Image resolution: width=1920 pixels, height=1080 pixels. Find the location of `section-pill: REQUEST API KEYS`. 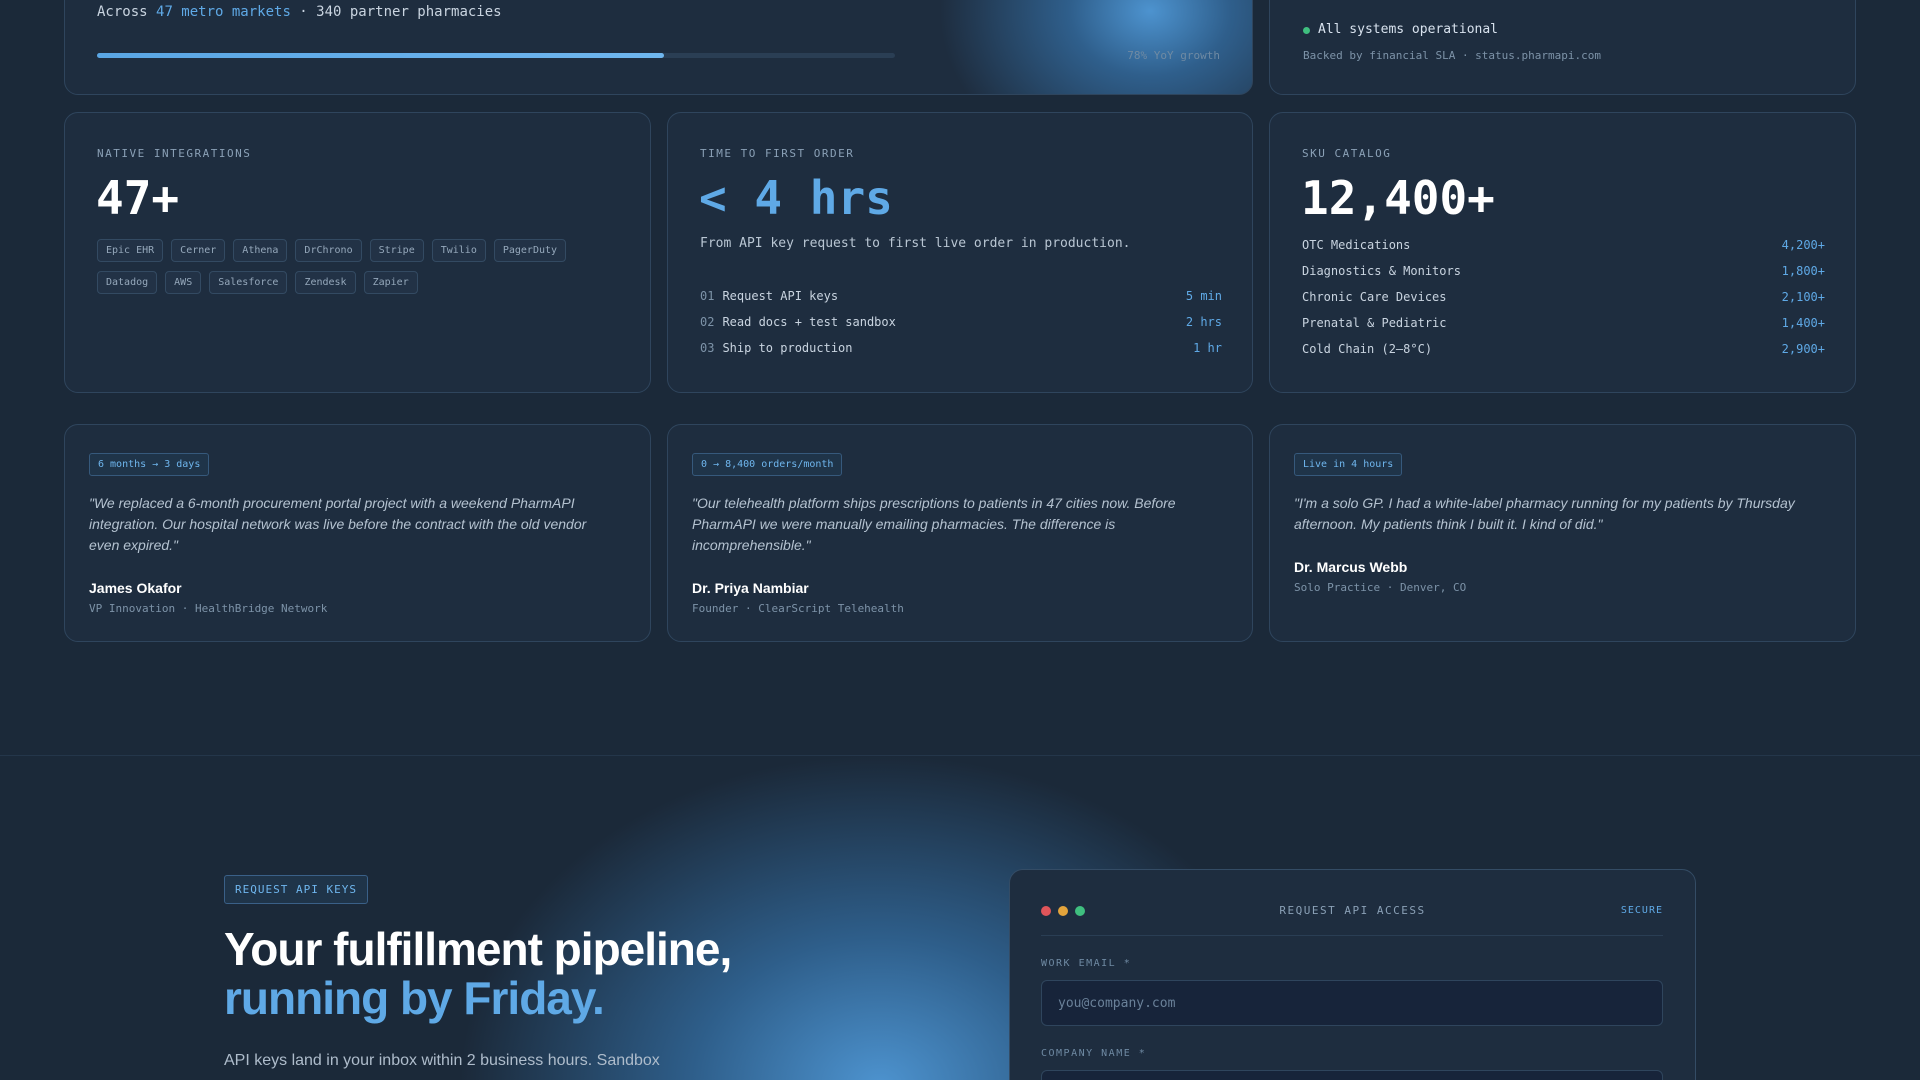

section-pill: REQUEST API KEYS is located at coordinates (296, 889).